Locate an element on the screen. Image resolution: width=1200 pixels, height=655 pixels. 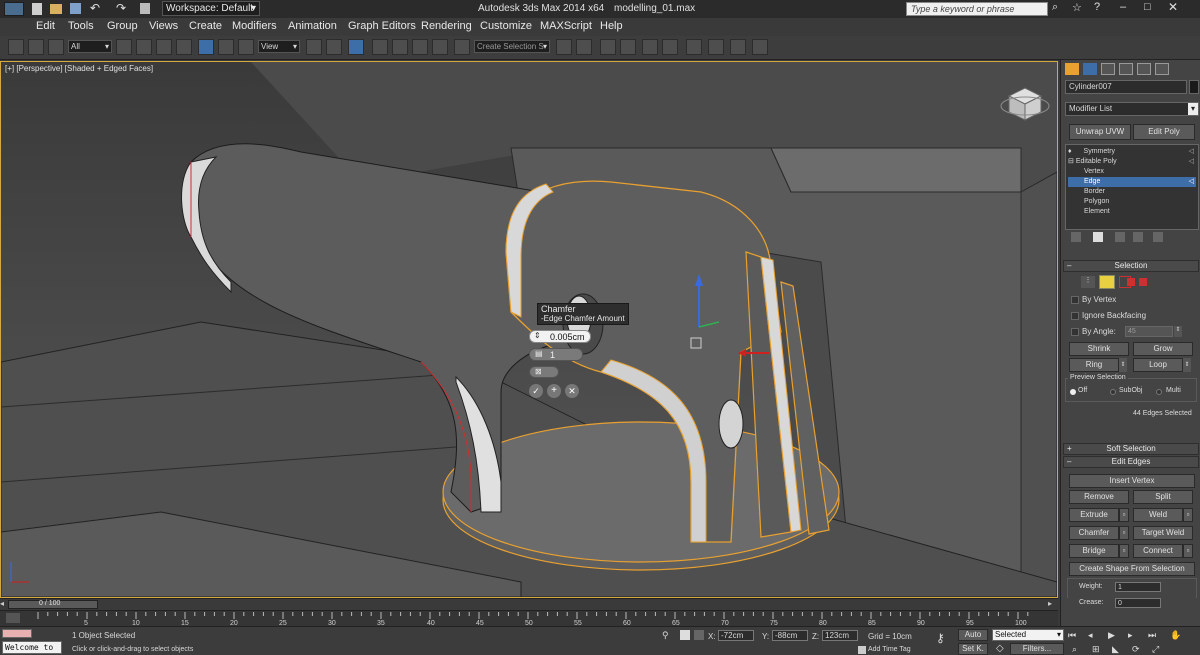
object-color-swatch is located at coordinates (1194, 87).